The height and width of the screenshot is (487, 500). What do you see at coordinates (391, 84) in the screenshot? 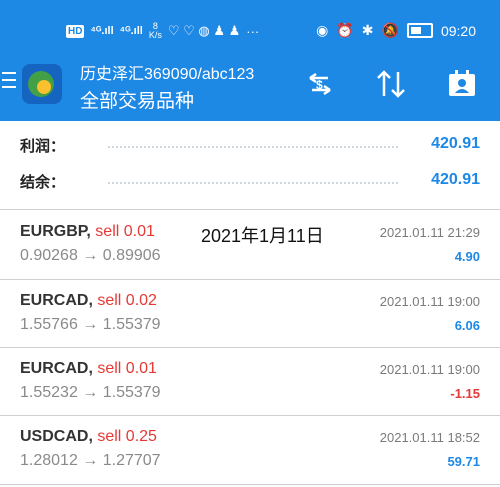
I see `sort-arrows-icon` at bounding box center [391, 84].